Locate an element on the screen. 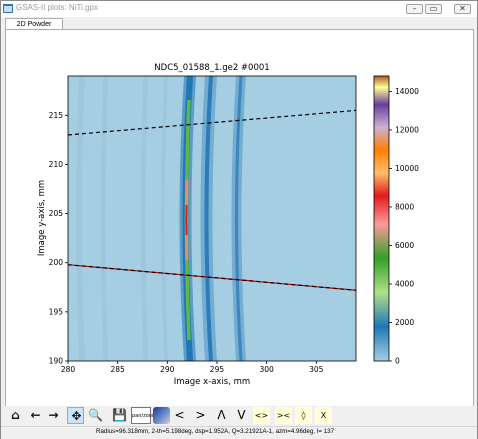  y-tick-label: 195 is located at coordinates (56, 311).